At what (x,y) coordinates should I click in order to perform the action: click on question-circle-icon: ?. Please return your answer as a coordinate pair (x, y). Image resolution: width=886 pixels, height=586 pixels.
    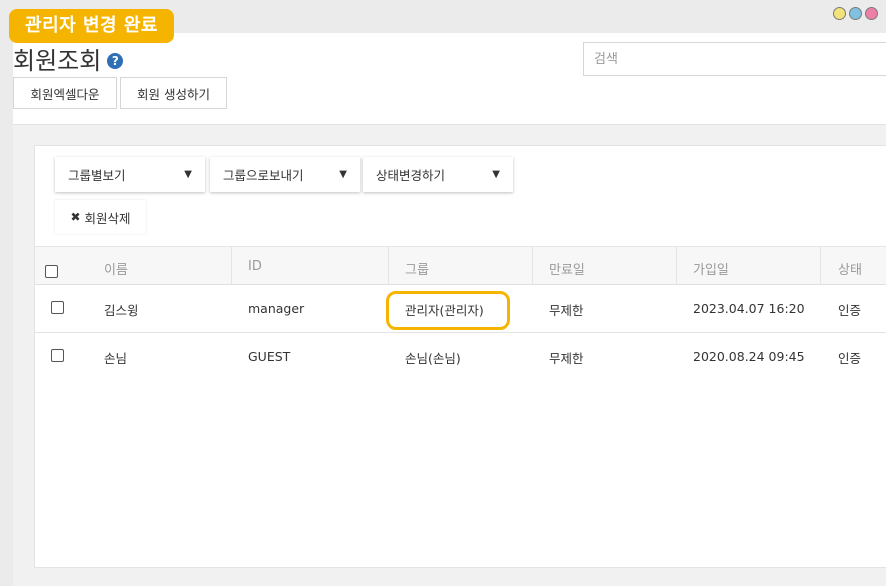
    Looking at the image, I should click on (115, 60).